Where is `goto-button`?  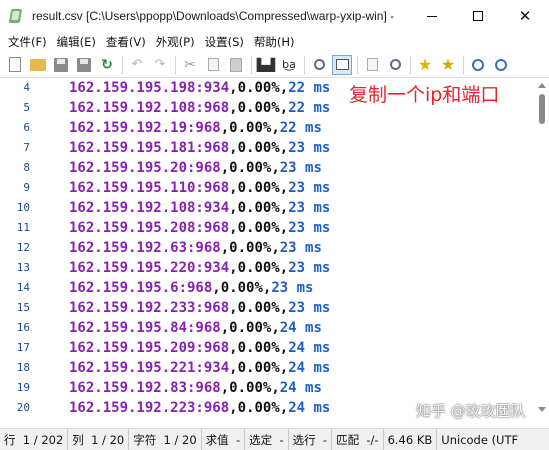
goto-button is located at coordinates (319, 65).